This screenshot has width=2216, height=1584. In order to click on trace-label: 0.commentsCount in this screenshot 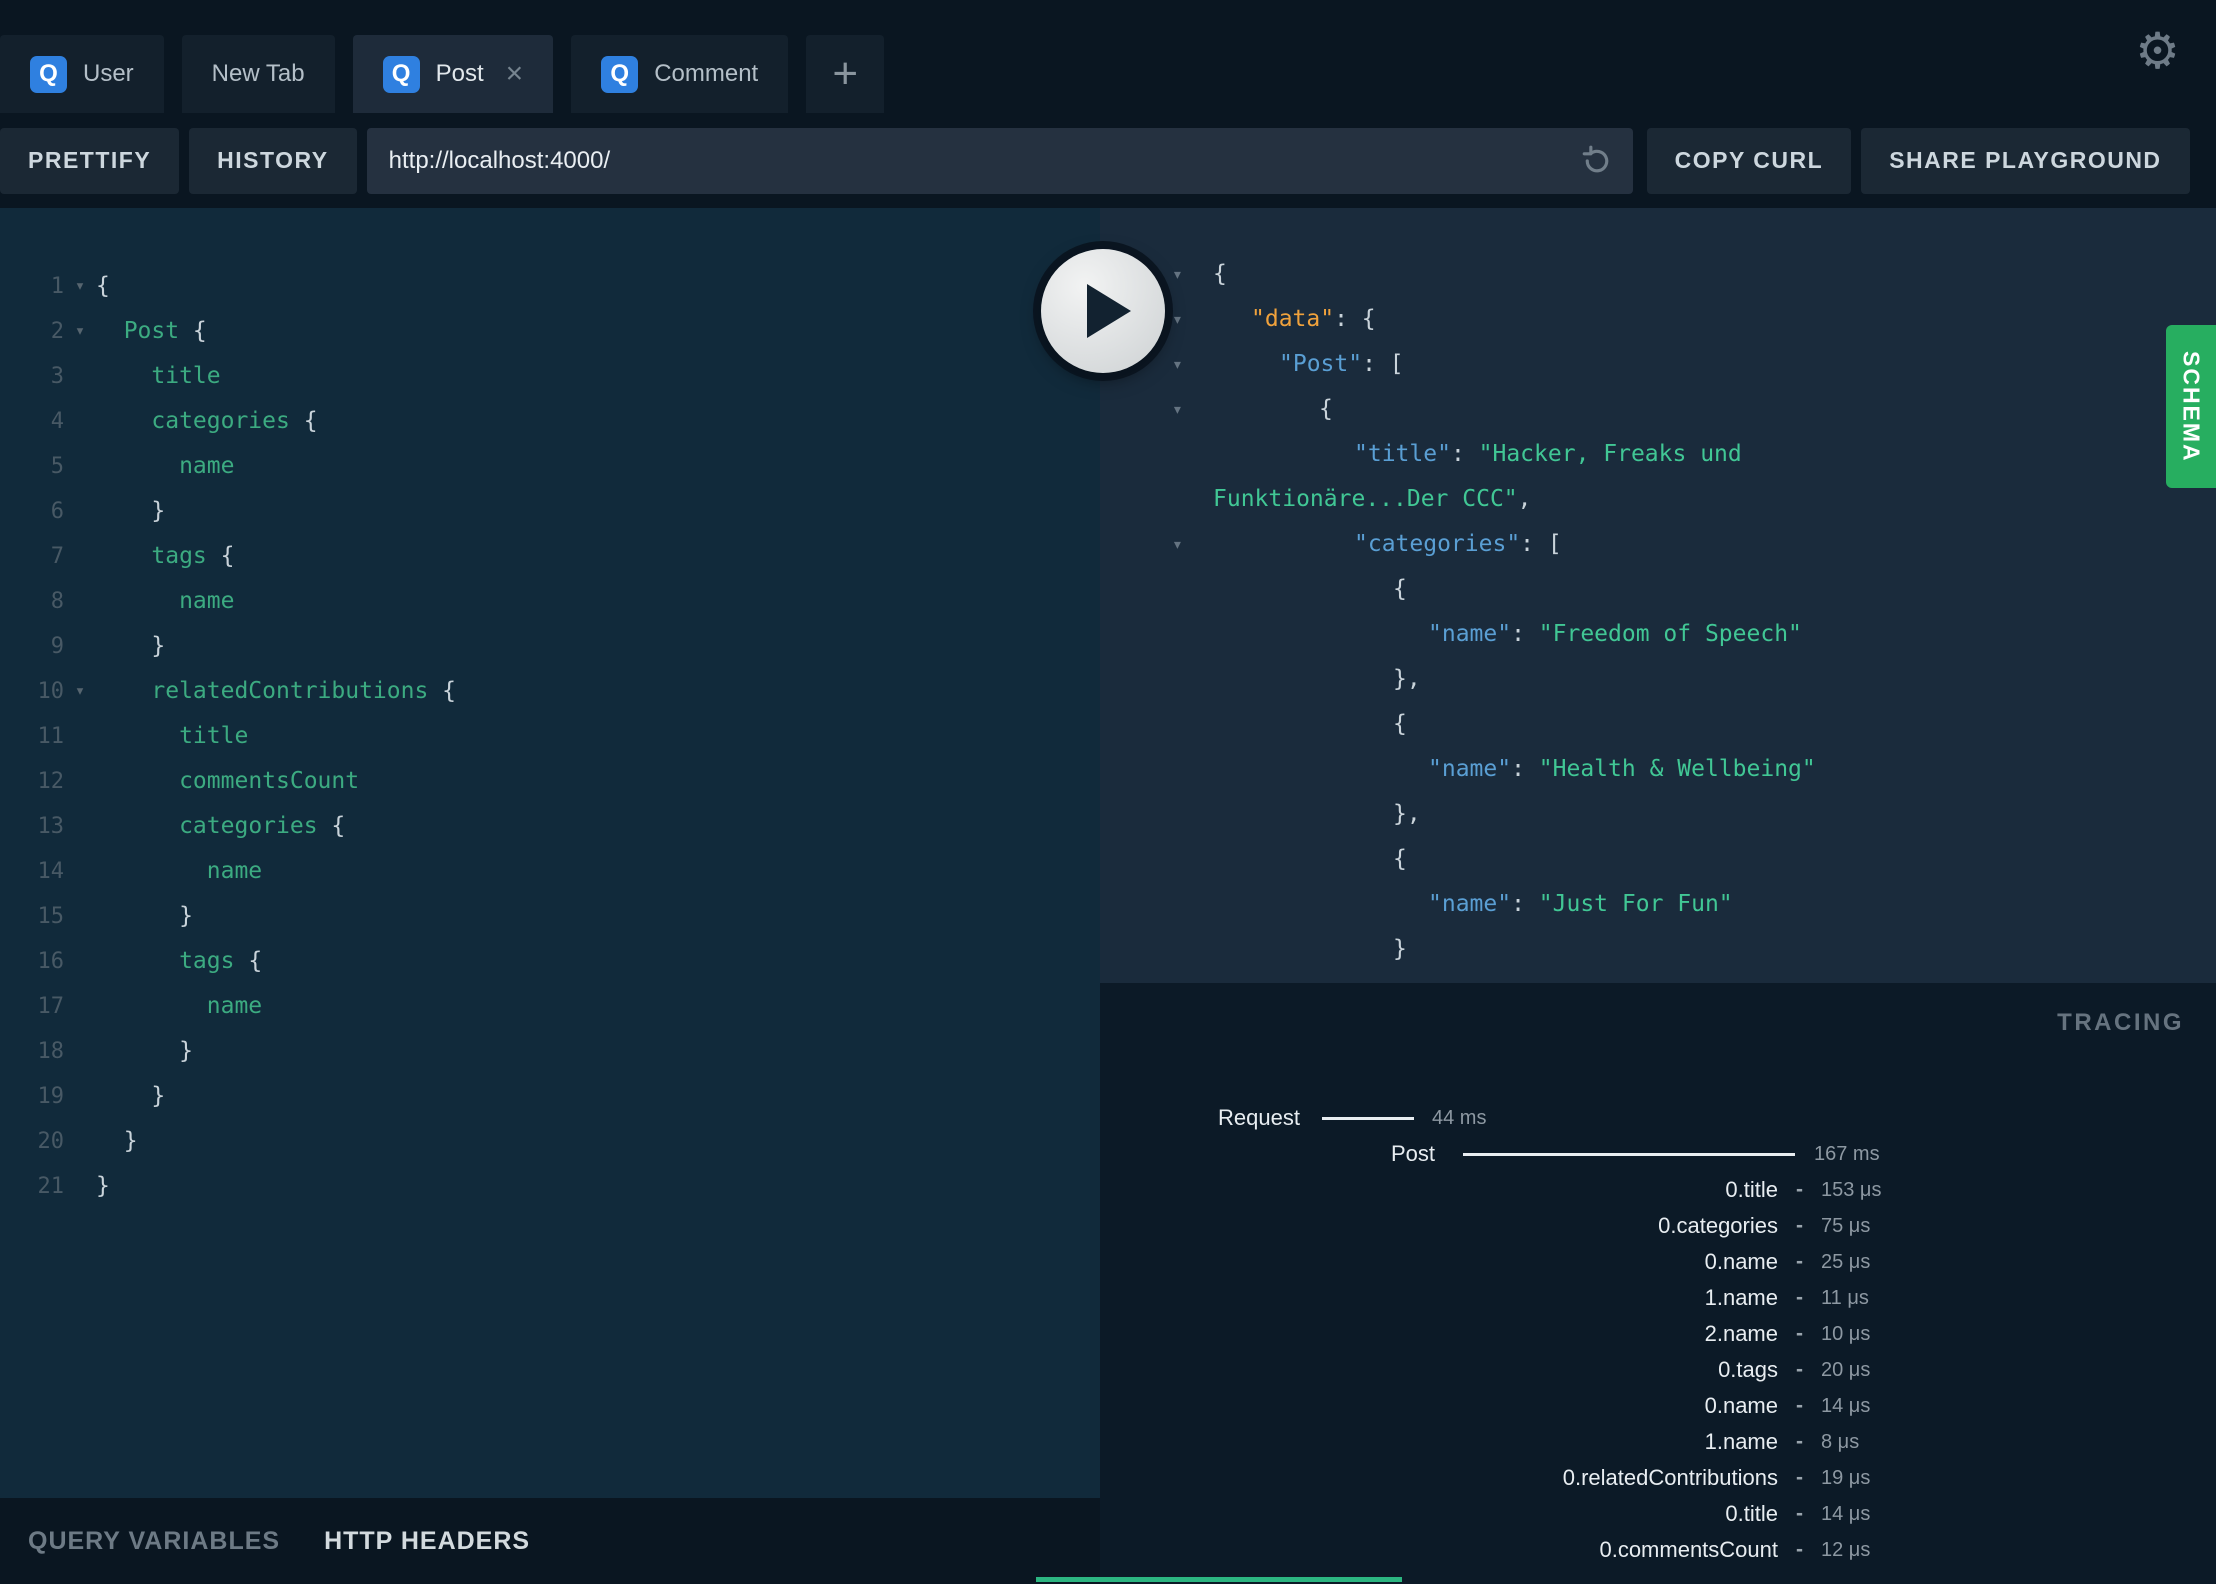, I will do `click(1688, 1549)`.